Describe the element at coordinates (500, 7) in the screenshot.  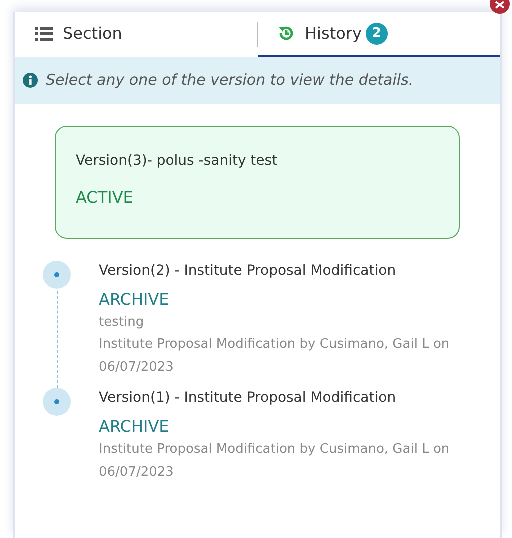
I see `close-icon` at that location.